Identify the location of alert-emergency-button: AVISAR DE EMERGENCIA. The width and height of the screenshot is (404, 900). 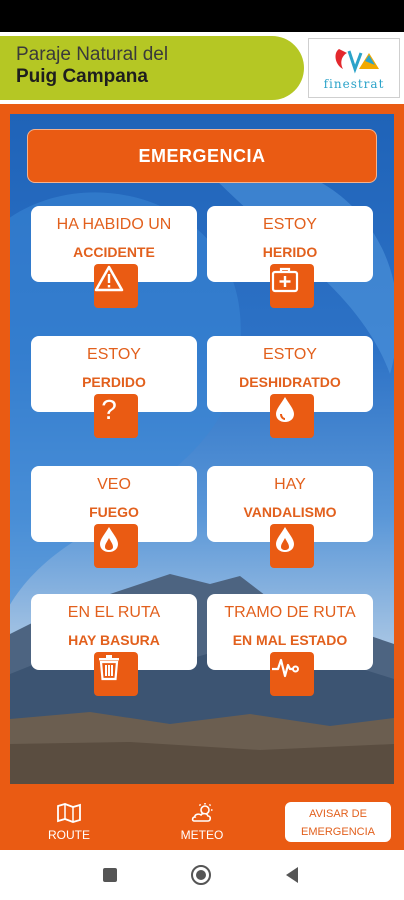
(338, 822).